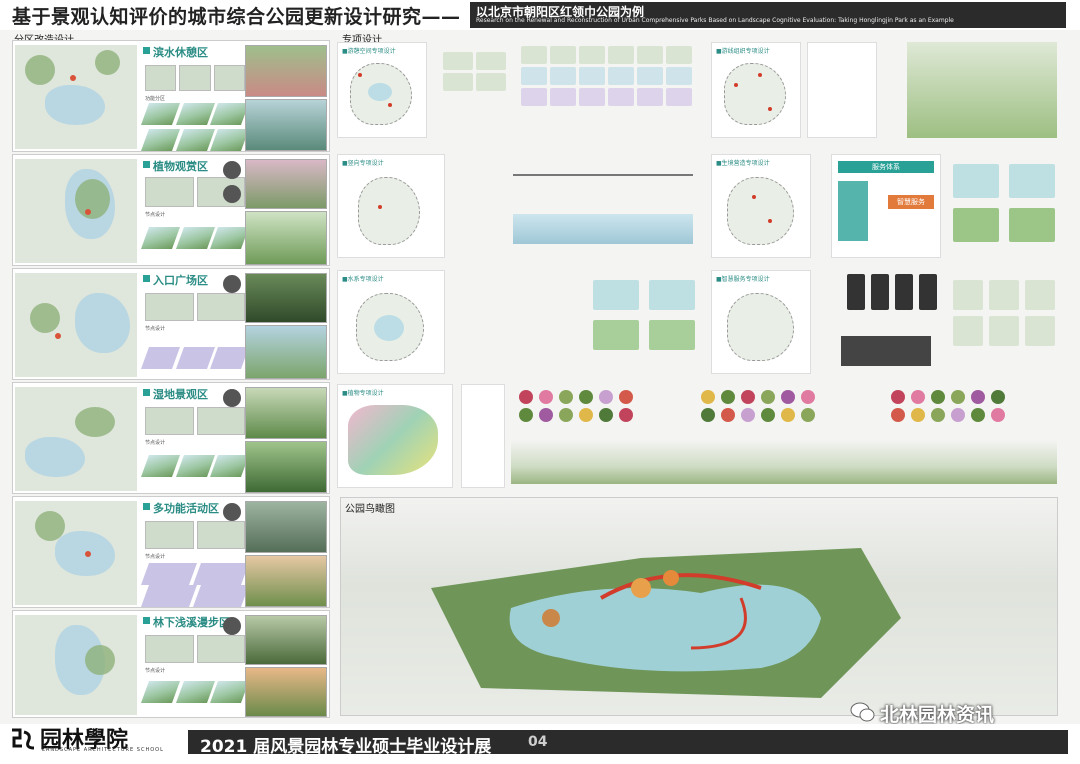  I want to click on service-flow: 服务体系 智慧服务, so click(886, 206).